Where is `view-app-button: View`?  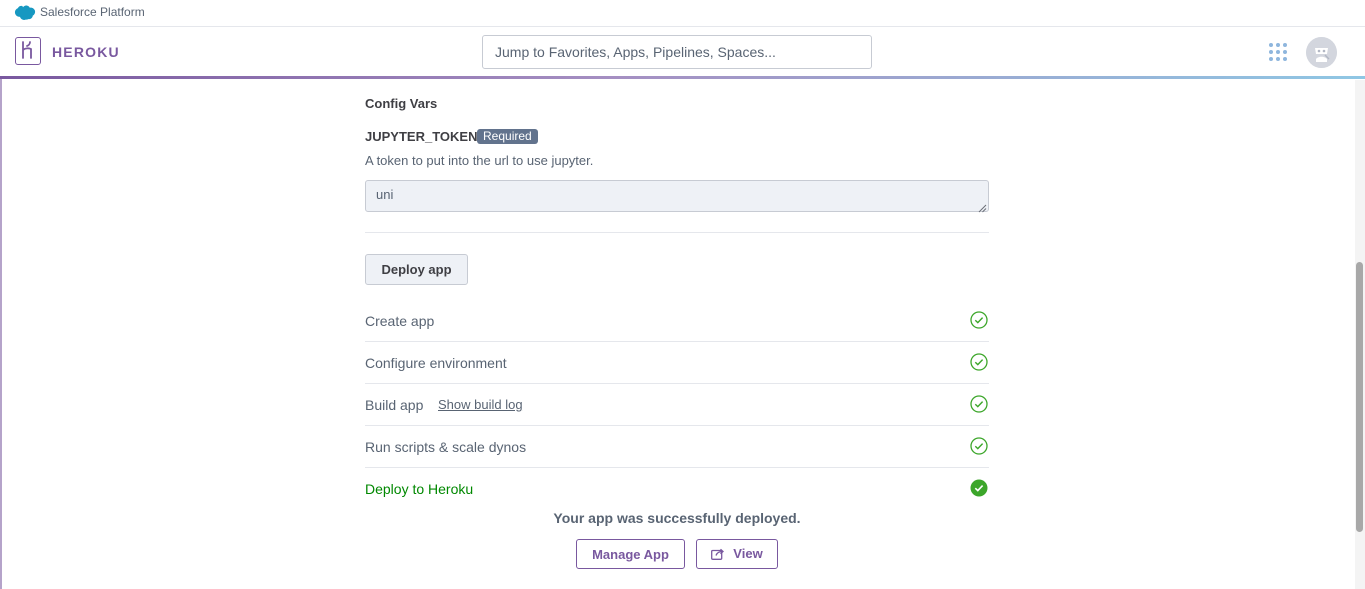 view-app-button: View is located at coordinates (737, 554).